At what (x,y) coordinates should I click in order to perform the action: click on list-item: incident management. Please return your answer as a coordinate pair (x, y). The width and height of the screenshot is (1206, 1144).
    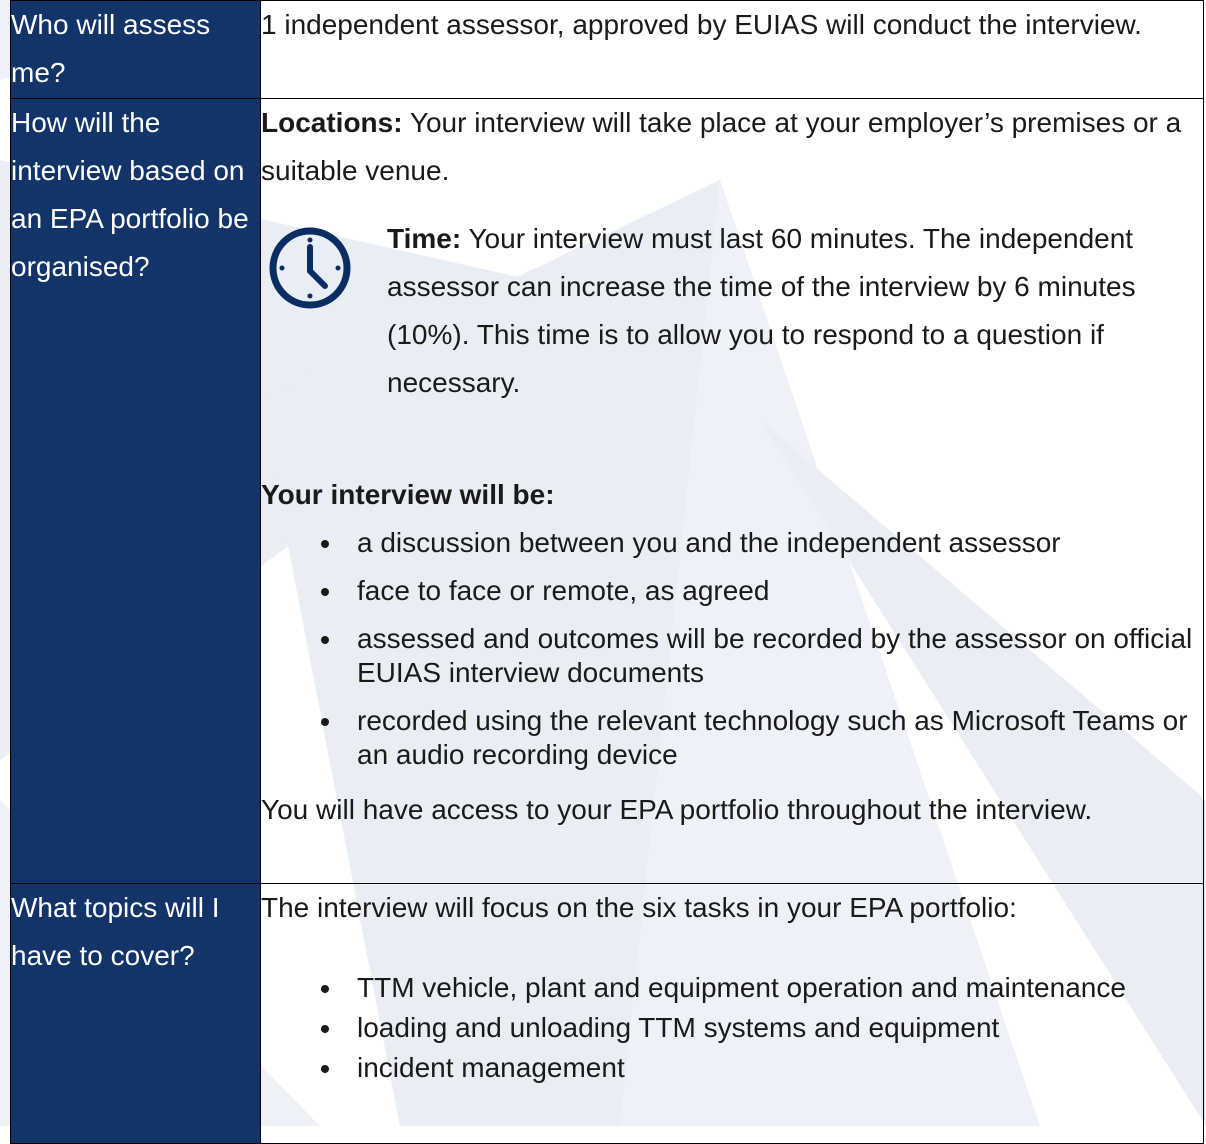
    Looking at the image, I should click on (762, 1068).